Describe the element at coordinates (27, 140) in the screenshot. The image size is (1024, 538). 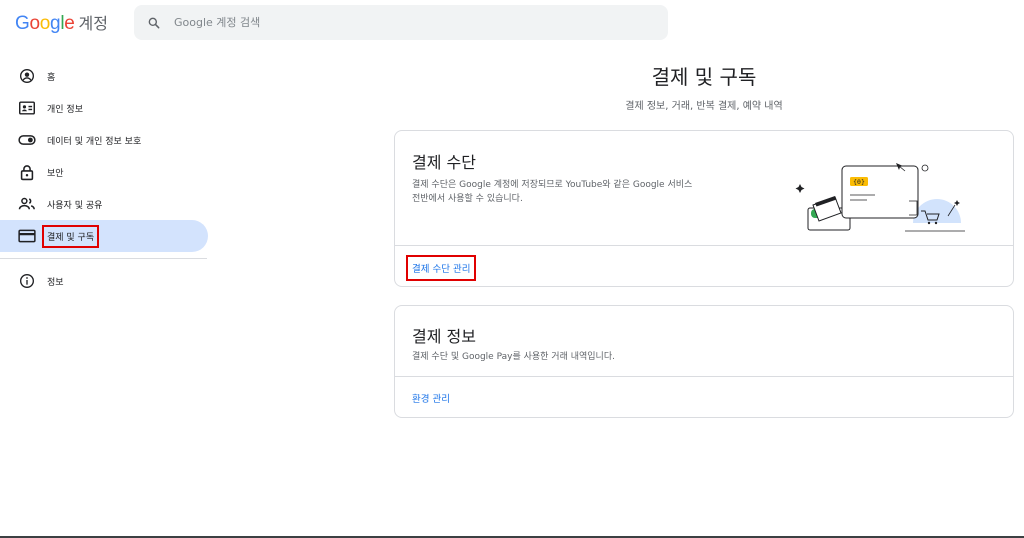
I see `toggle-icon` at that location.